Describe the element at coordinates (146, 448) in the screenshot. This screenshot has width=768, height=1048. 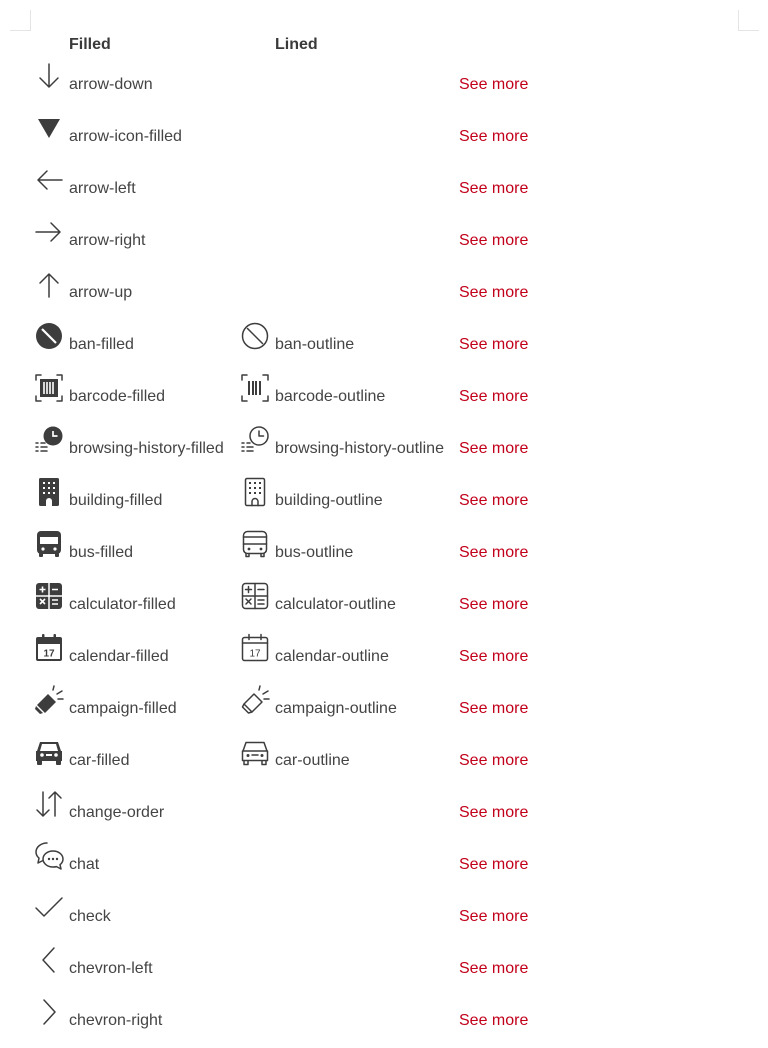
I see `filled-icon-name: browsing-history-filled` at that location.